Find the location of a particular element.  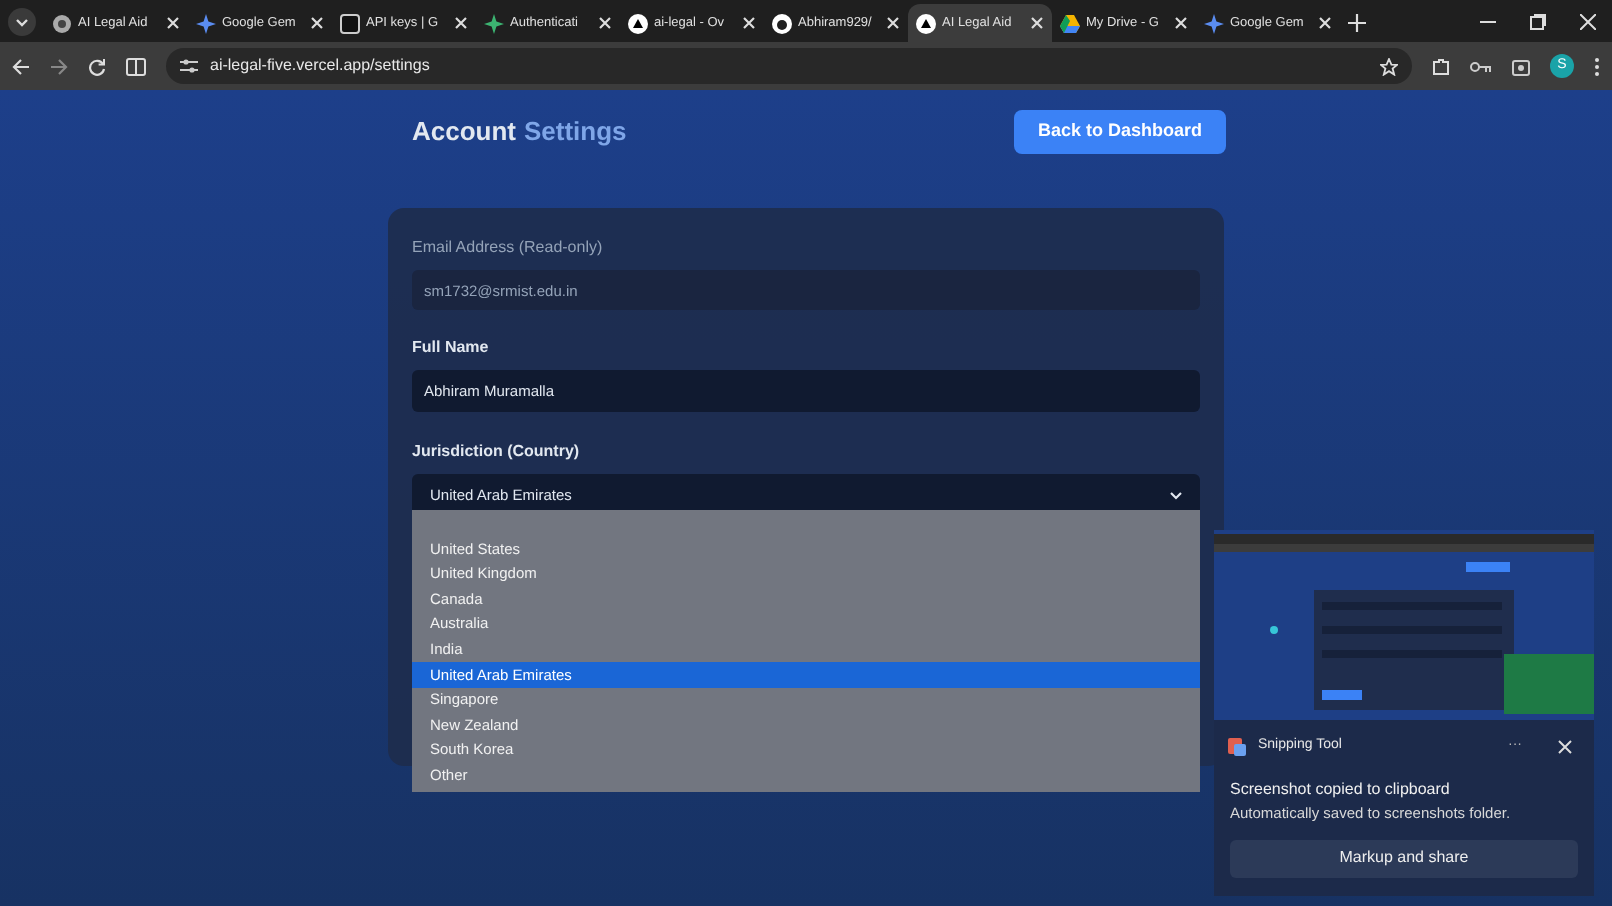

split-view-icon is located at coordinates (136, 66).